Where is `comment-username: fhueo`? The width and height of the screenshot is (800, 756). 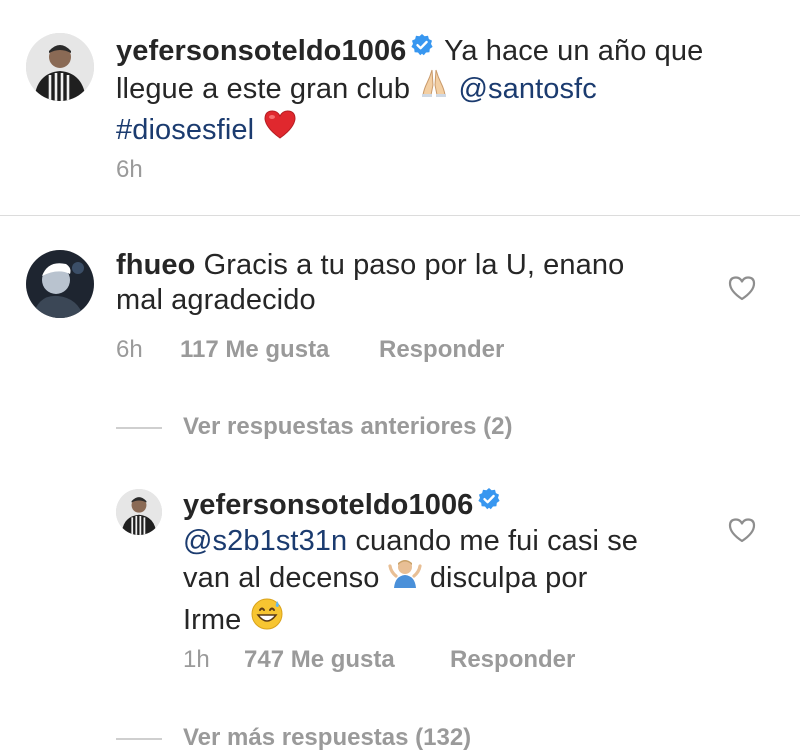
comment-username: fhueo is located at coordinates (155, 265).